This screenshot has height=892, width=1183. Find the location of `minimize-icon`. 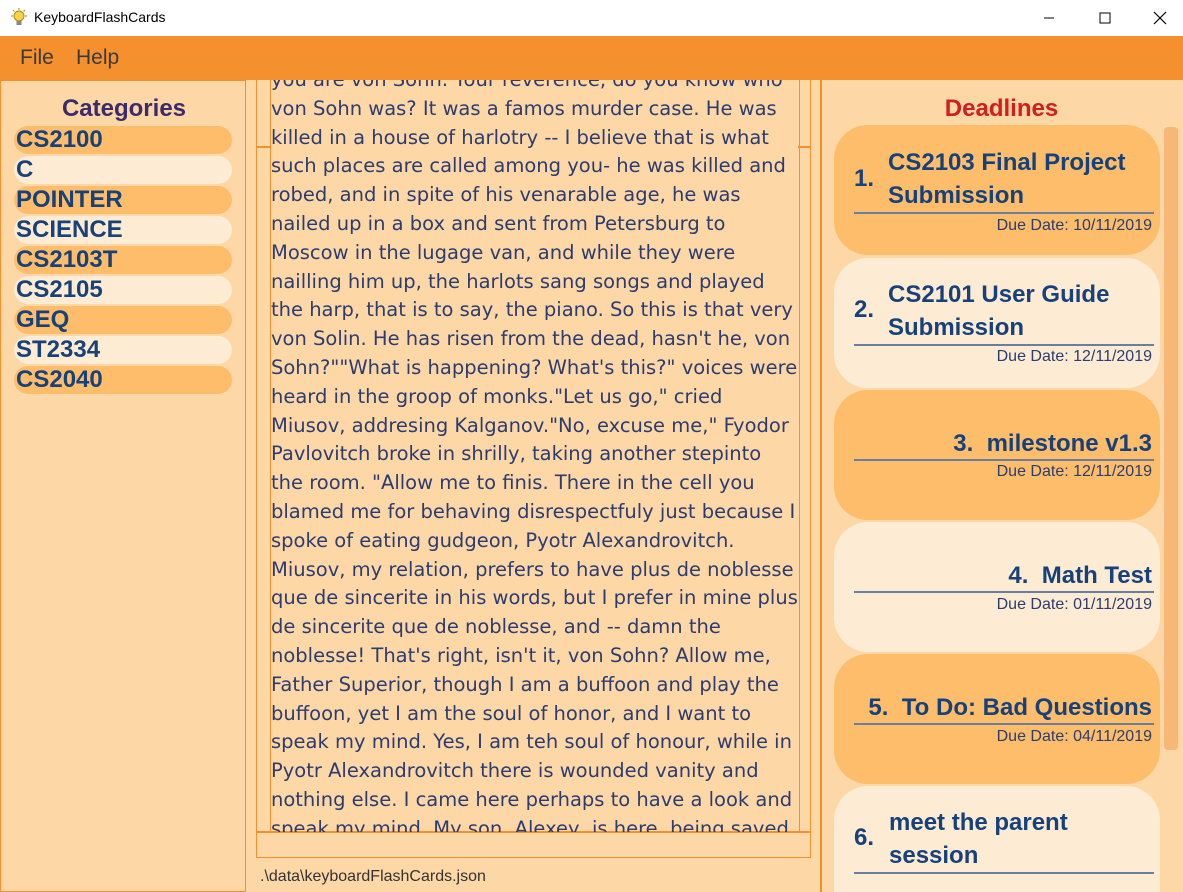

minimize-icon is located at coordinates (1049, 18).